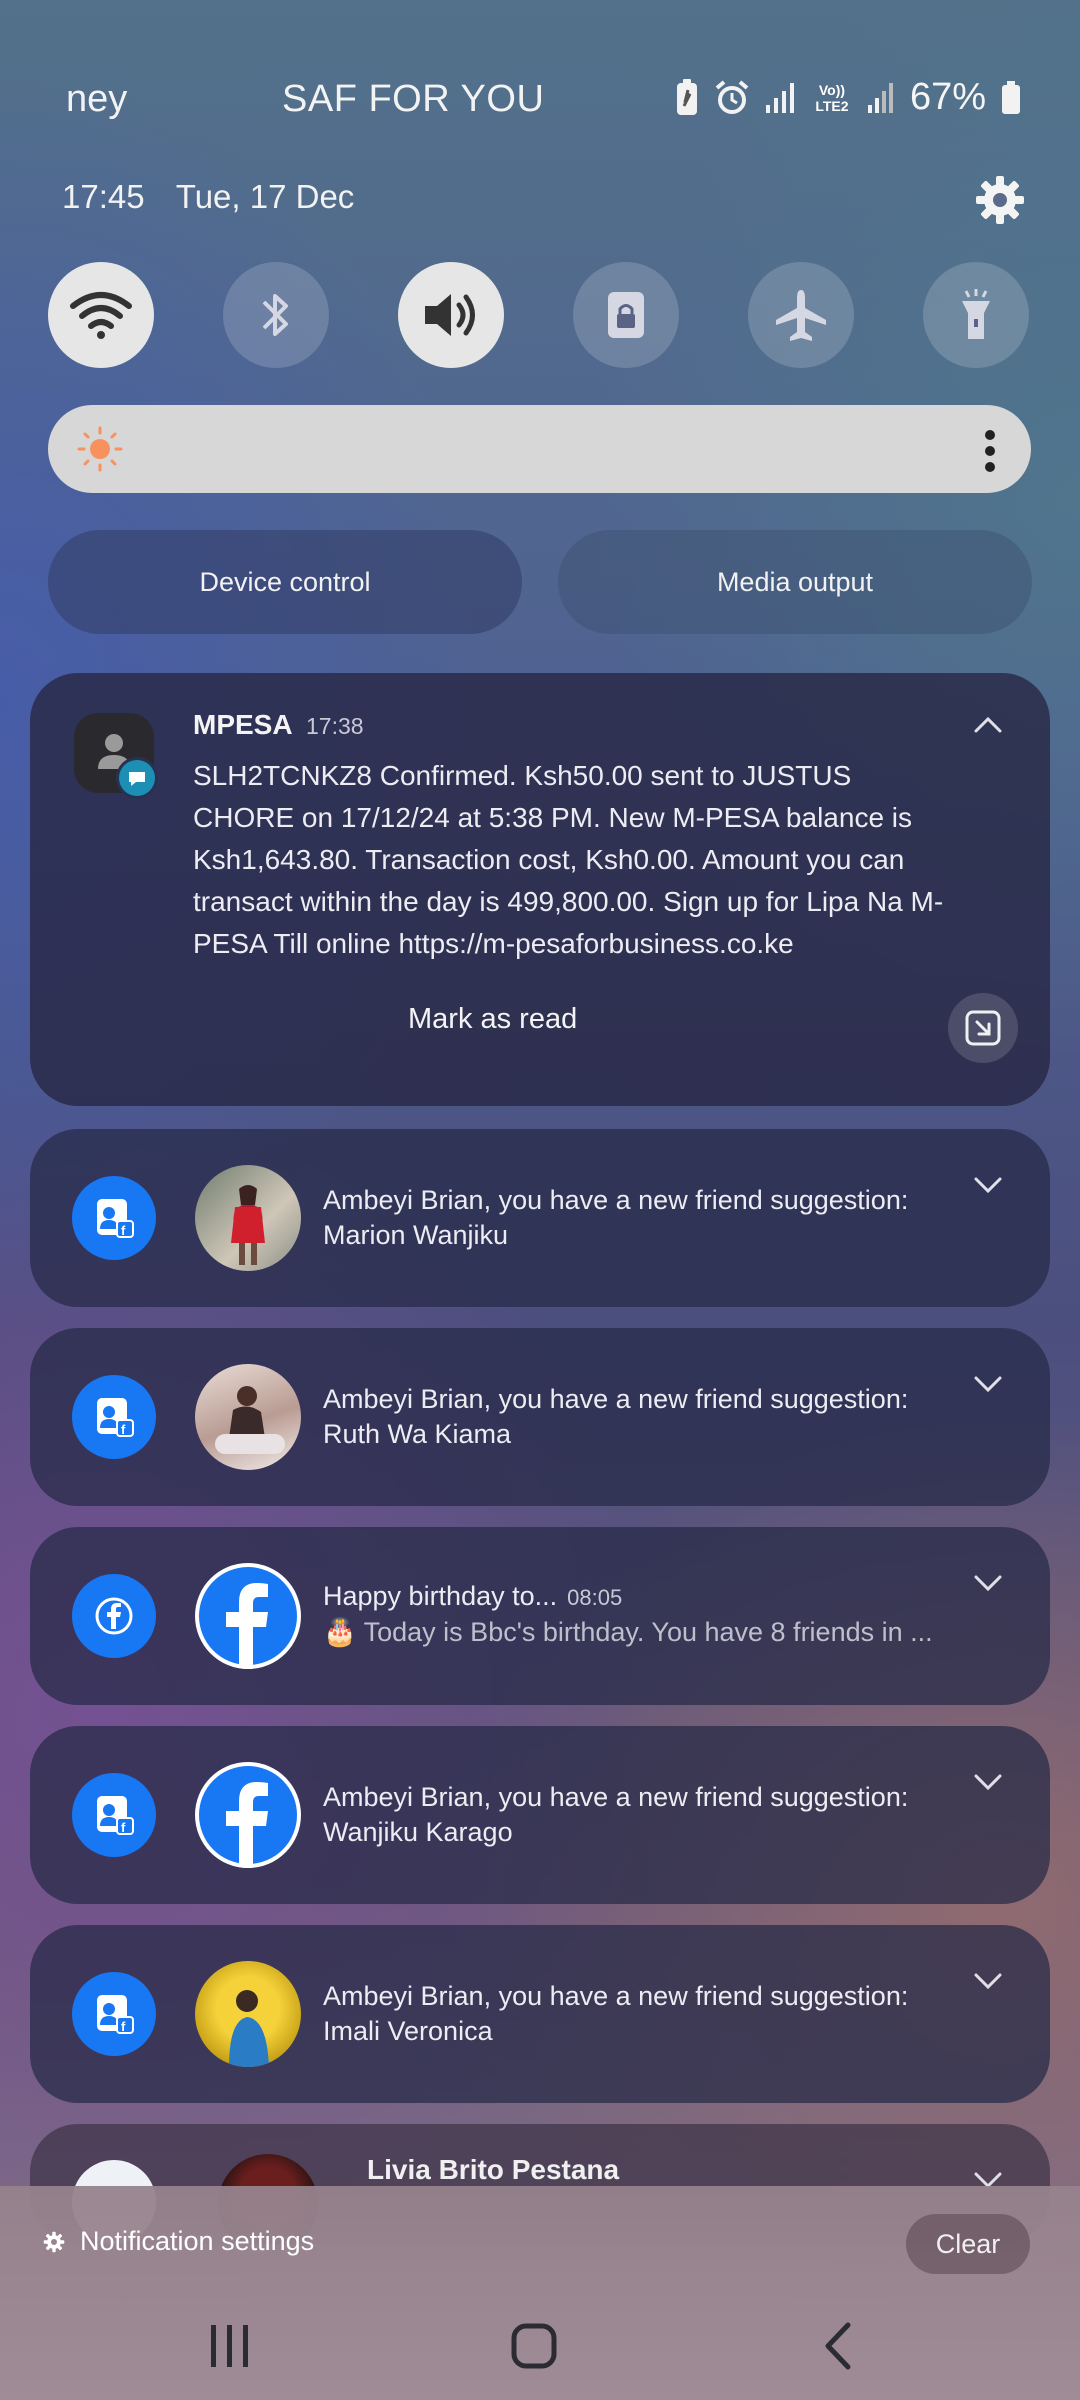 Image resolution: width=1080 pixels, height=2400 pixels. Describe the element at coordinates (539, 449) in the screenshot. I see `brightness-slider` at that location.